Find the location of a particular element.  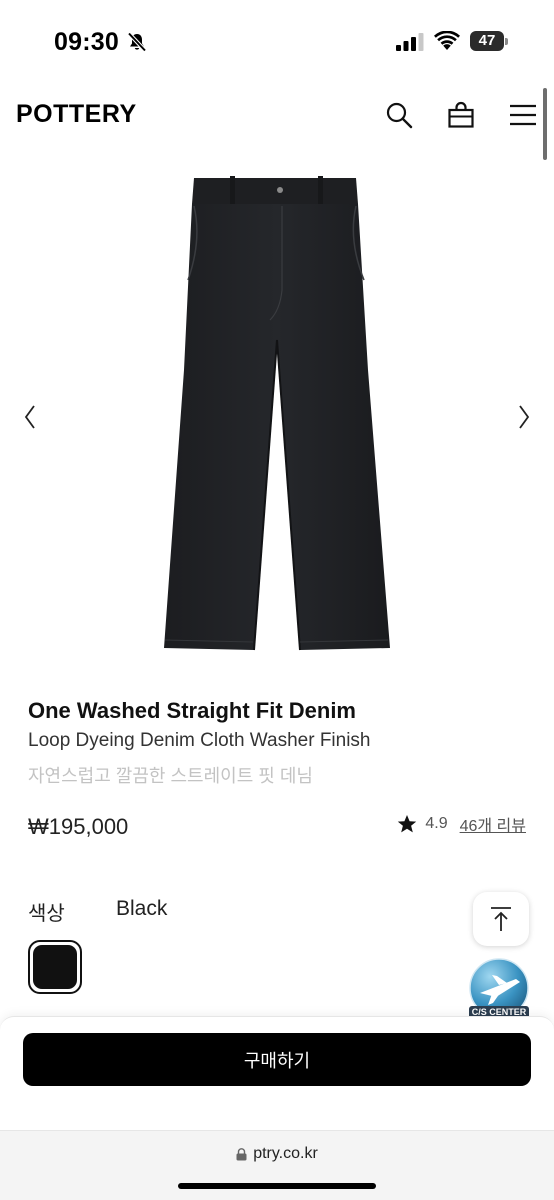

wifi-icon is located at coordinates (447, 40).